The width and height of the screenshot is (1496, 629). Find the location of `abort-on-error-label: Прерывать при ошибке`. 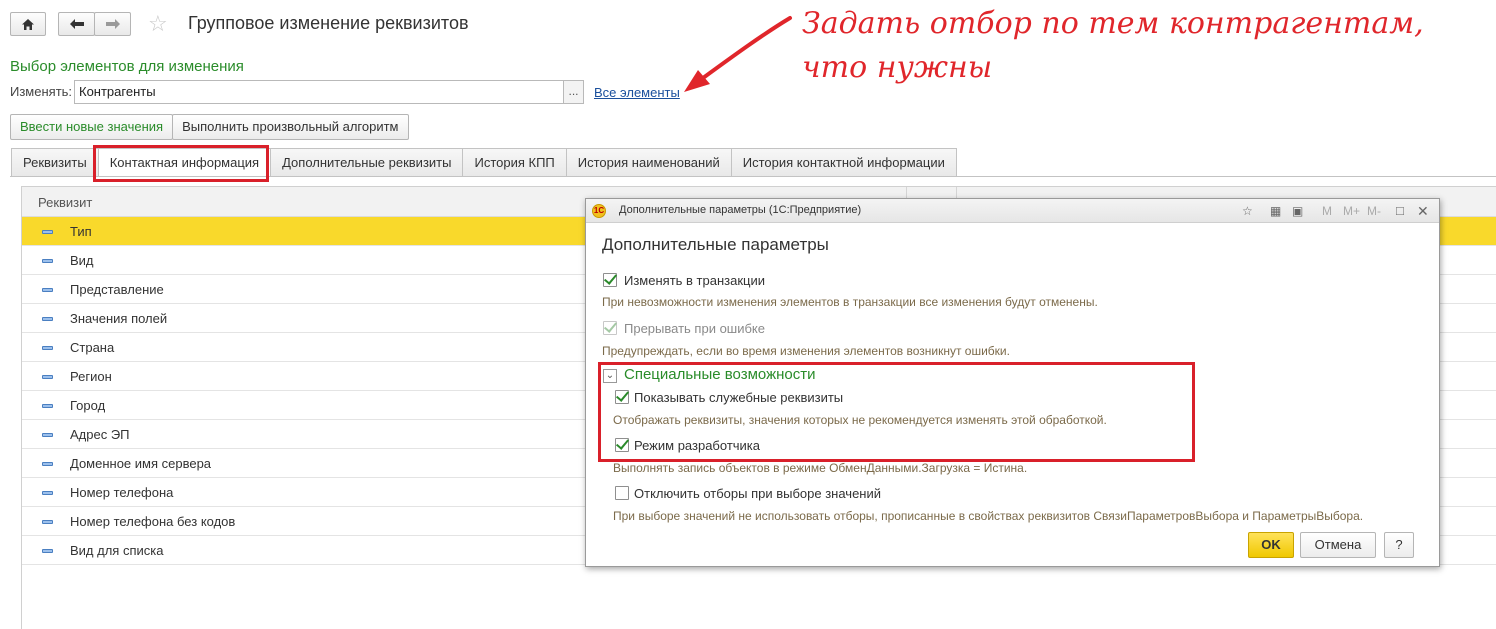

abort-on-error-label: Прерывать при ошибке is located at coordinates (694, 328).